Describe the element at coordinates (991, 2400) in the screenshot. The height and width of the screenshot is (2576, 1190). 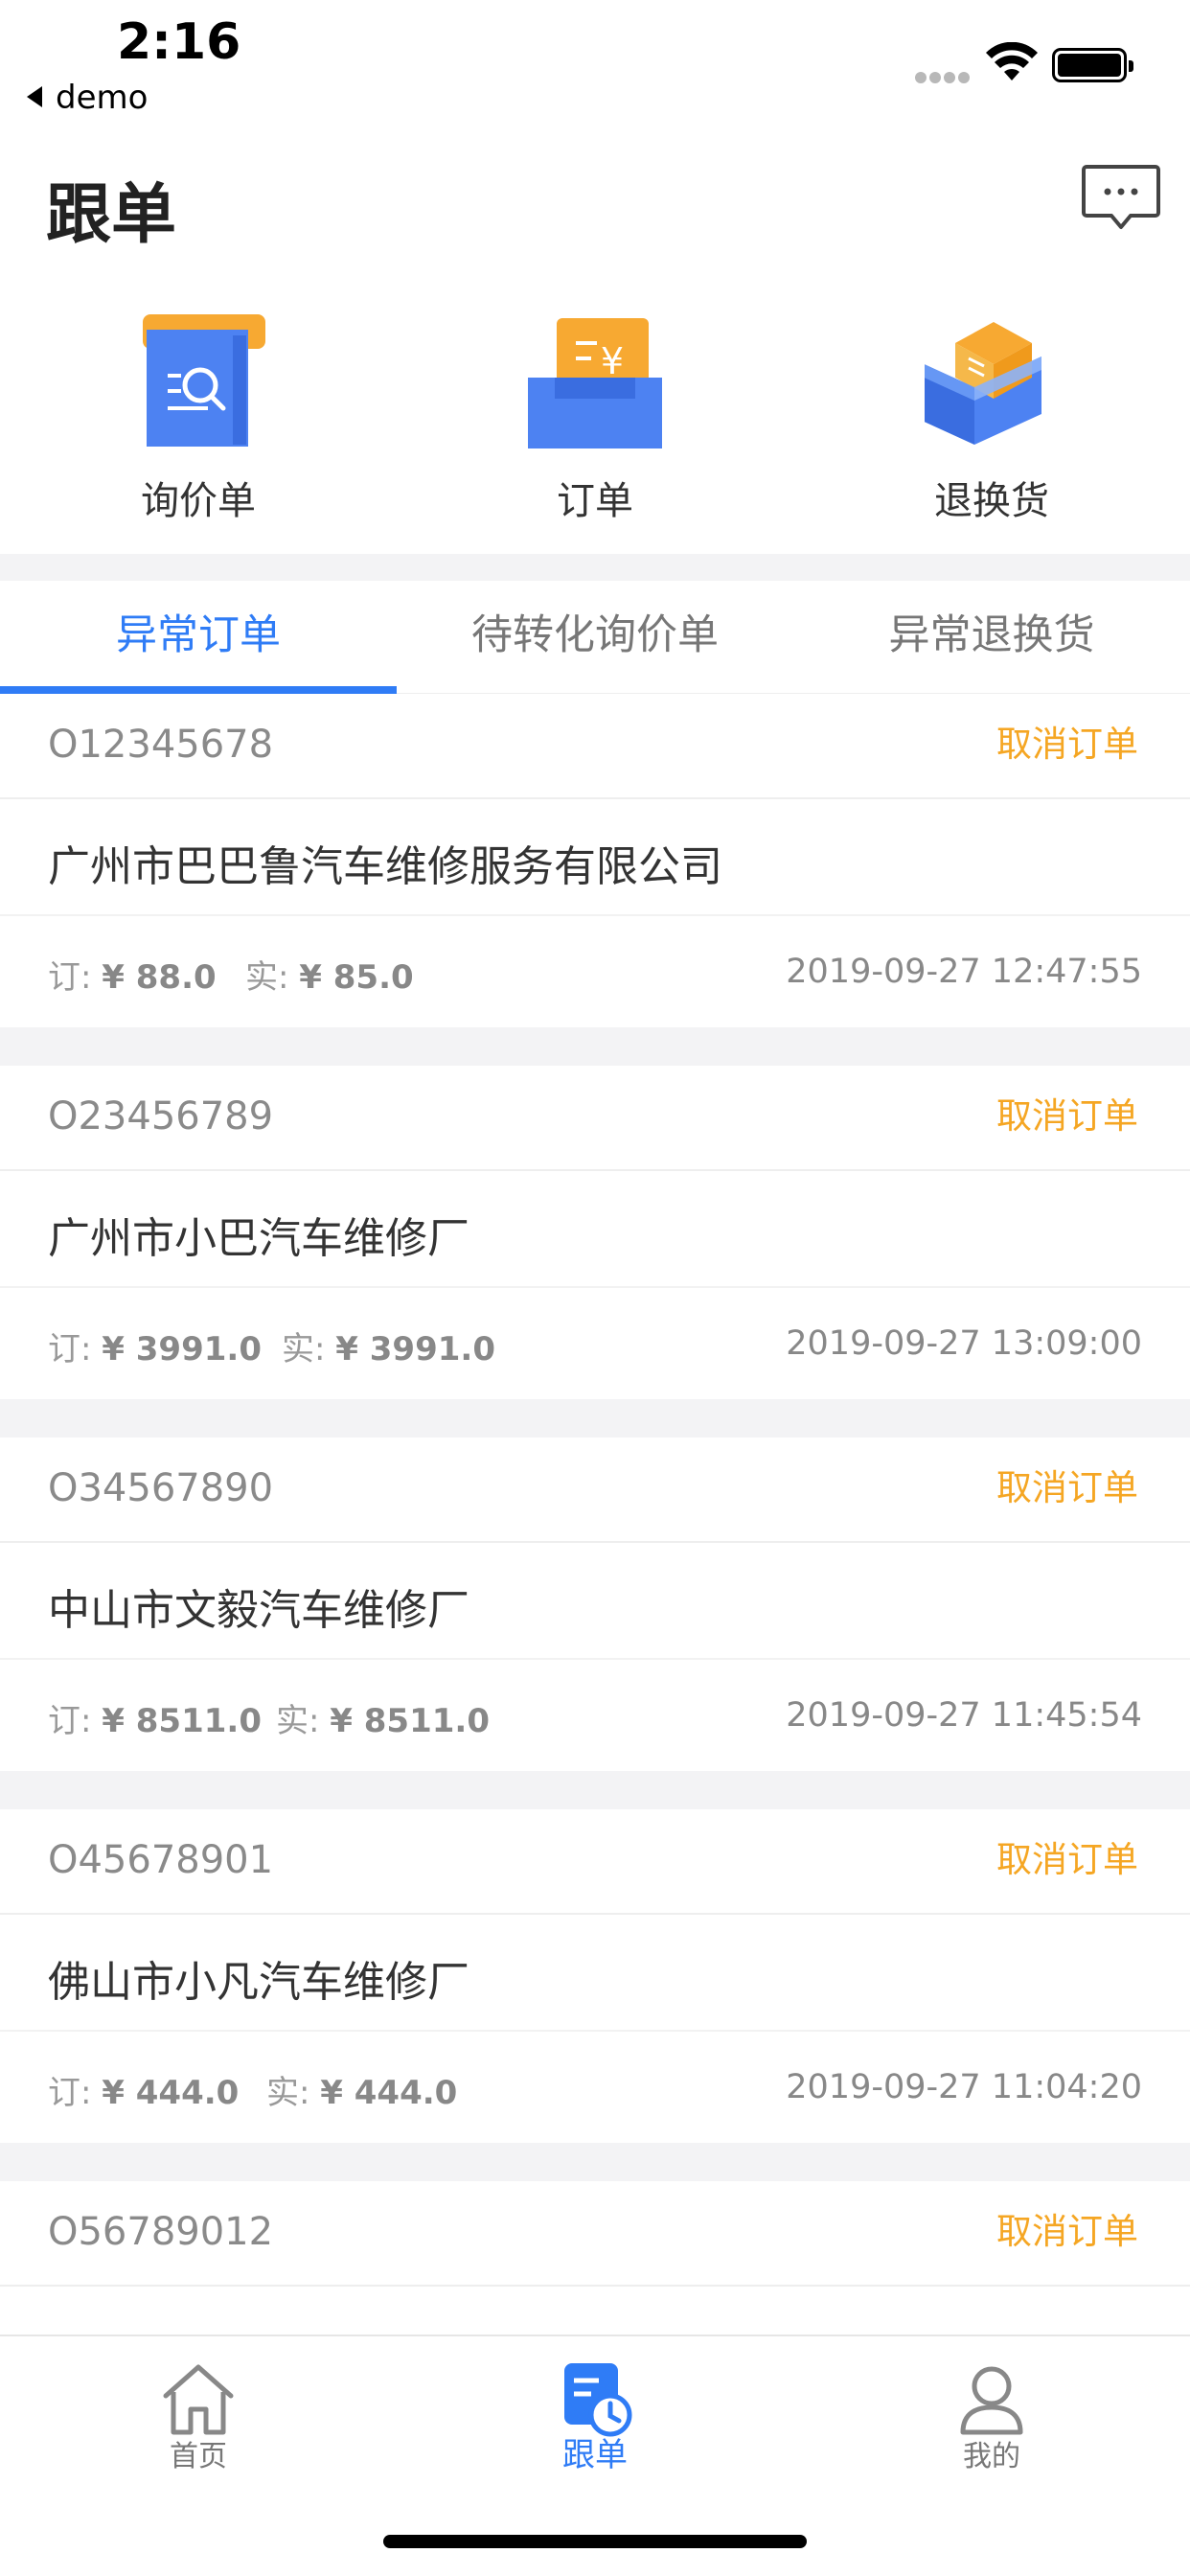
I see `profile-icon` at that location.